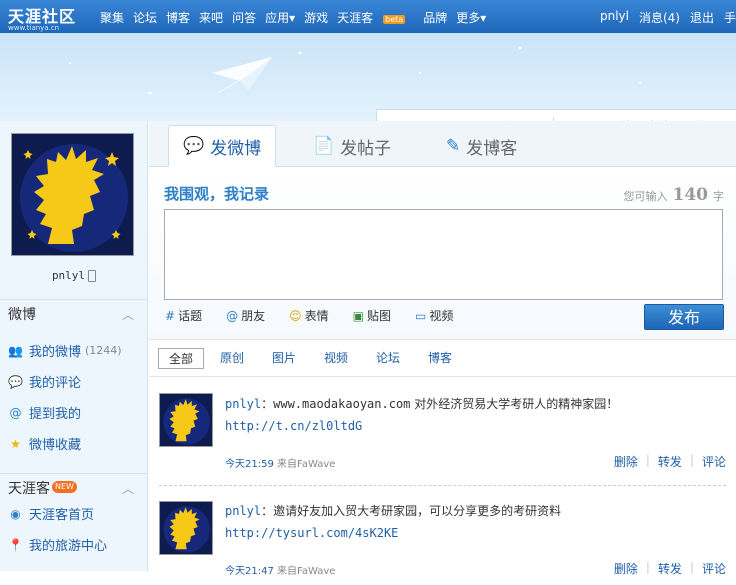 This screenshot has height=585, width=736. What do you see at coordinates (51, 514) in the screenshot?
I see `sidebar-item-tyk-home: ◉ 天涯客首页` at bounding box center [51, 514].